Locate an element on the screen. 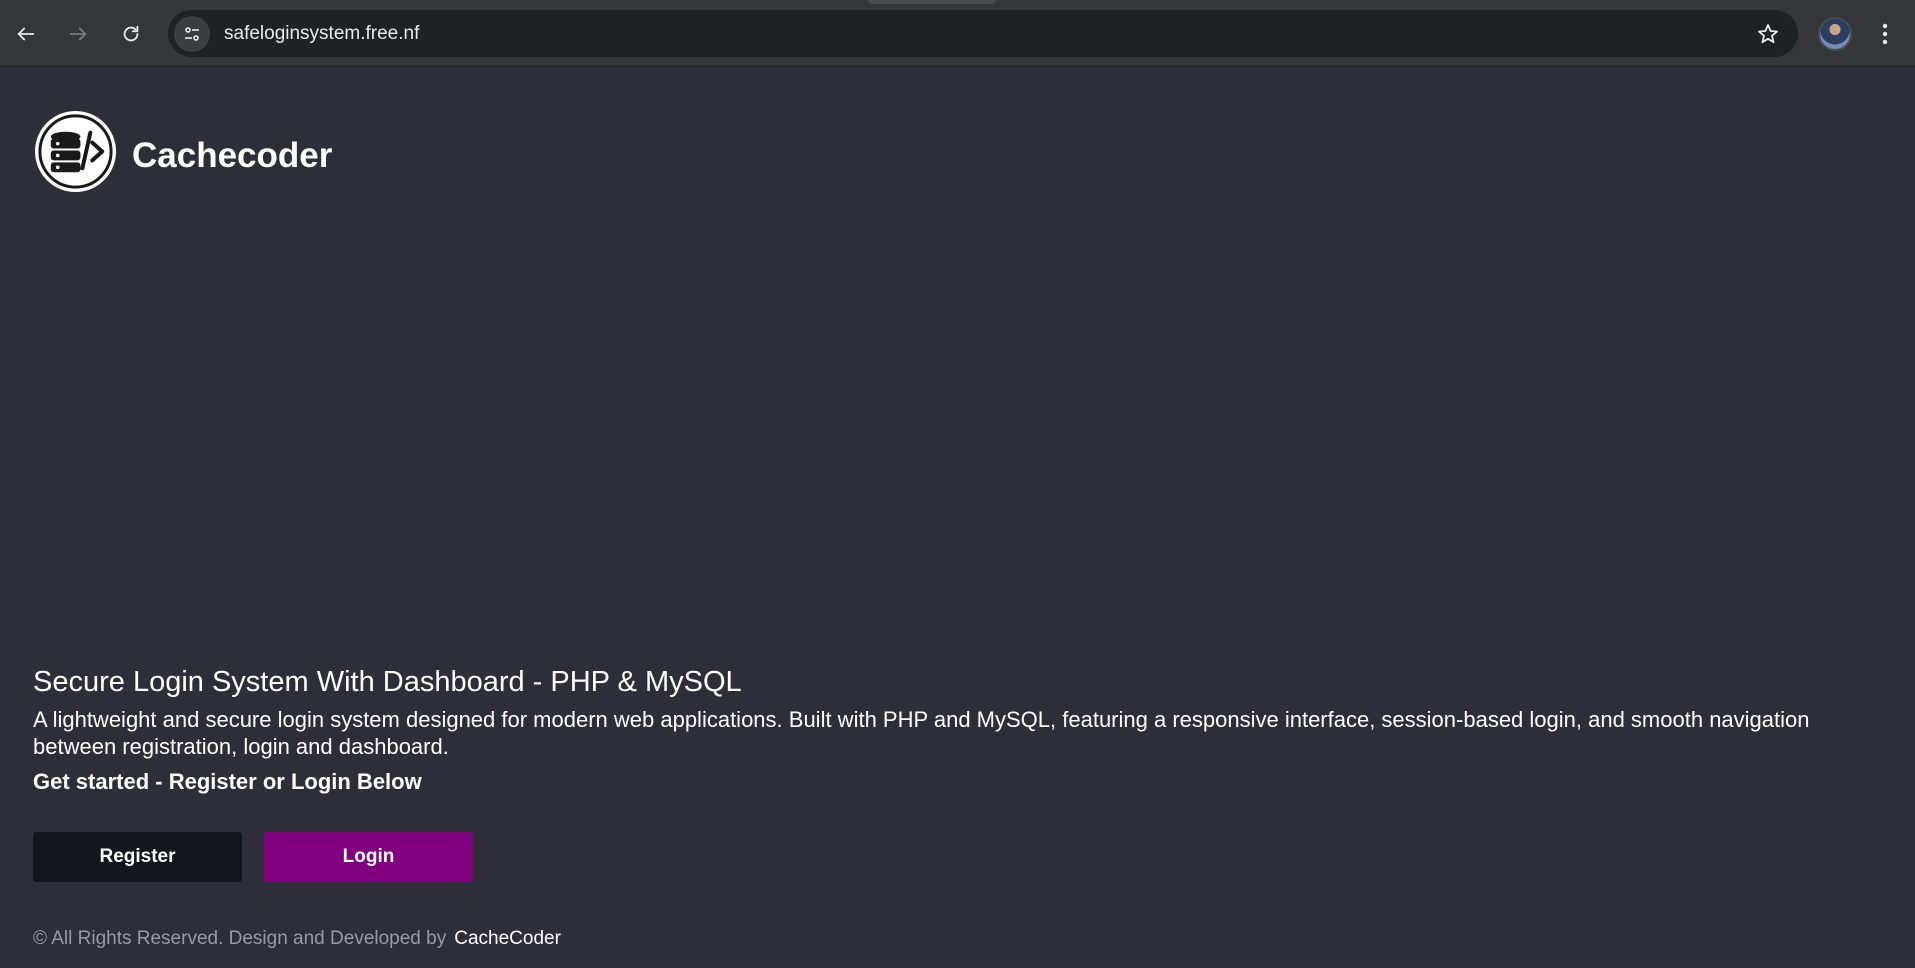  url-text: safeloginsystem.free.nf is located at coordinates (321, 34).